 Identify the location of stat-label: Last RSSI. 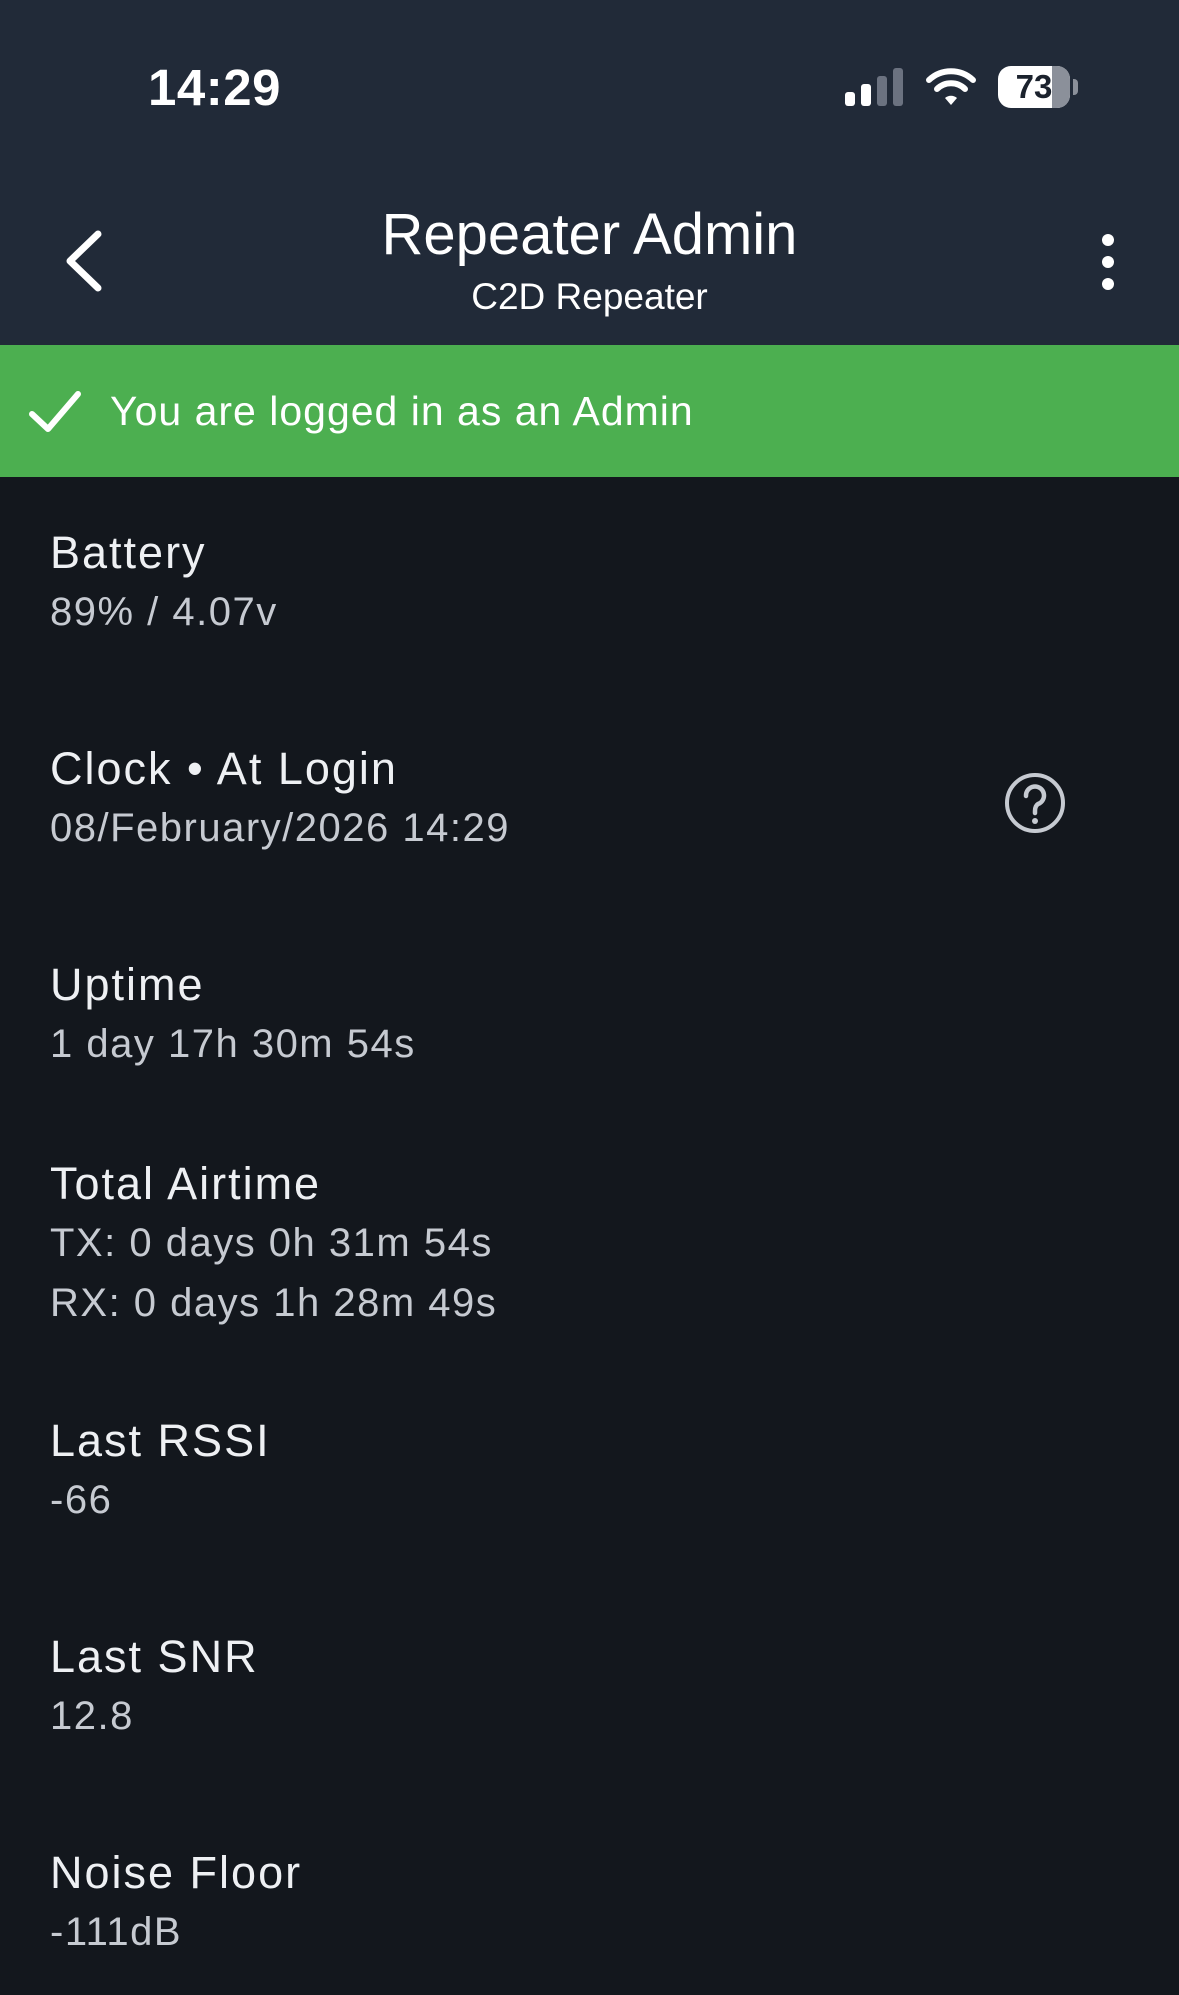
(160, 1440).